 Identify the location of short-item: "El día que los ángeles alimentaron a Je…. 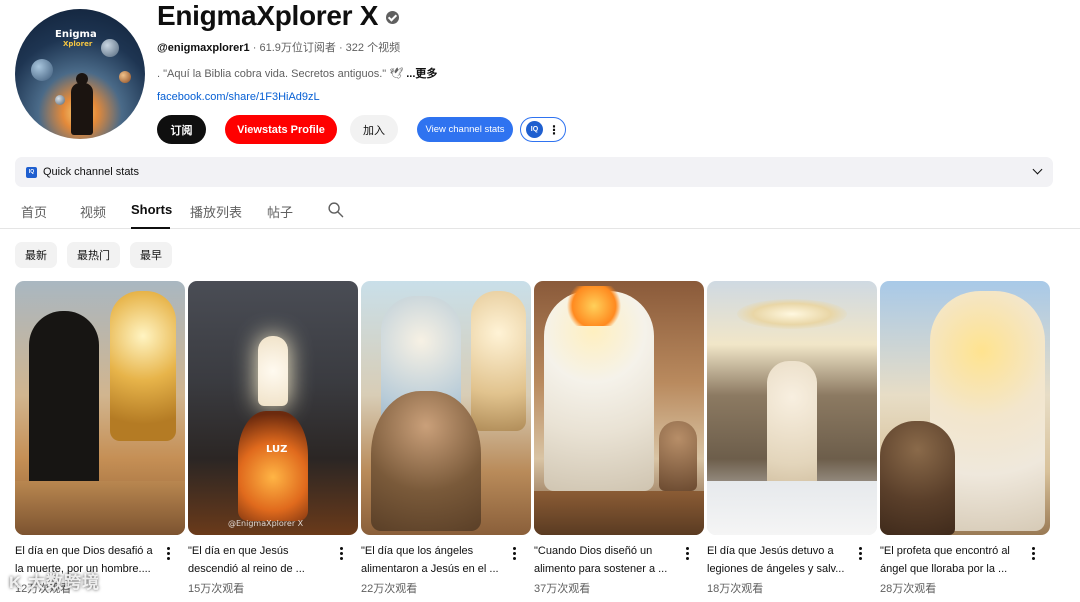
(446, 438).